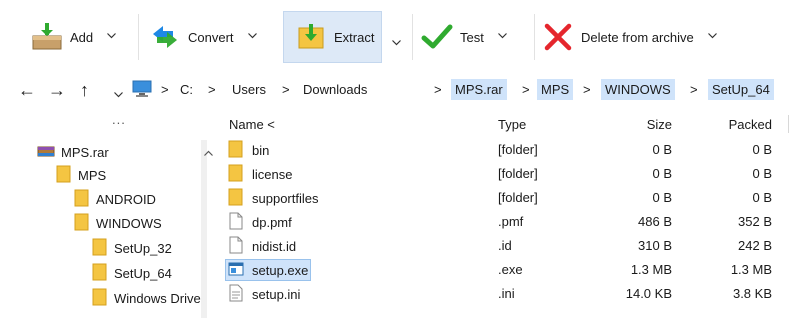  I want to click on tree-item-label: MPS, so click(92, 175).